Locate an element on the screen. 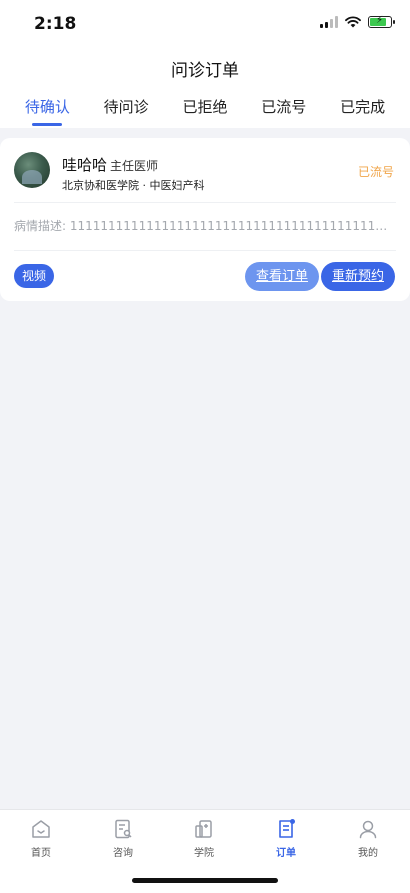 The height and width of the screenshot is (893, 410). tabbar-item-college: 学院 is located at coordinates (204, 838).